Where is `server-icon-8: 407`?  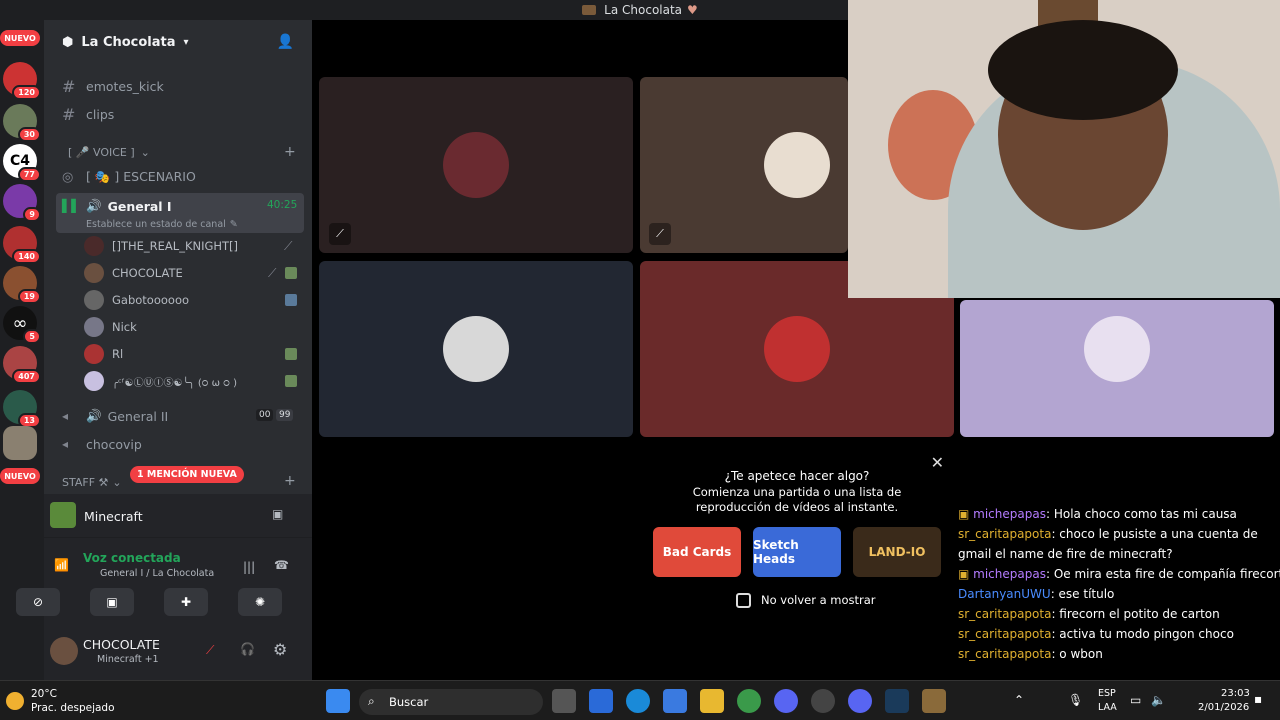
server-icon-8: 407 is located at coordinates (22, 365).